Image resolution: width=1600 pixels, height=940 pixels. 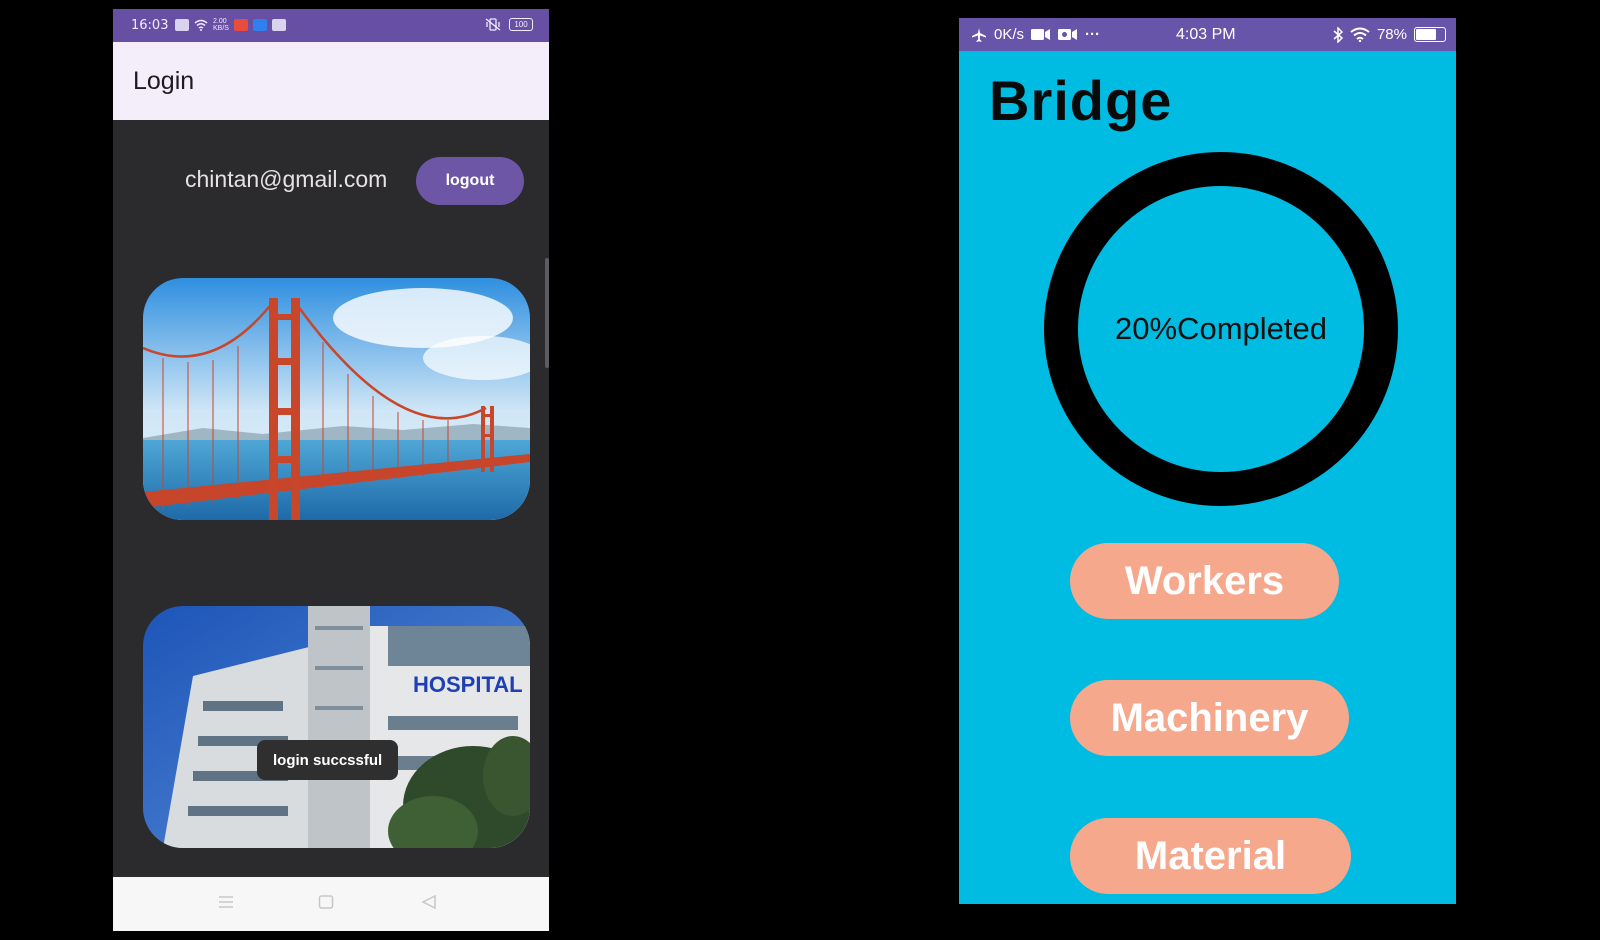 I want to click on machinery-button: Machinery, so click(x=1209, y=718).